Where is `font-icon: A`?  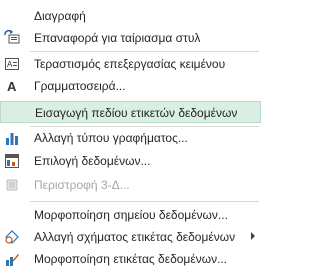 font-icon: A is located at coordinates (12, 86).